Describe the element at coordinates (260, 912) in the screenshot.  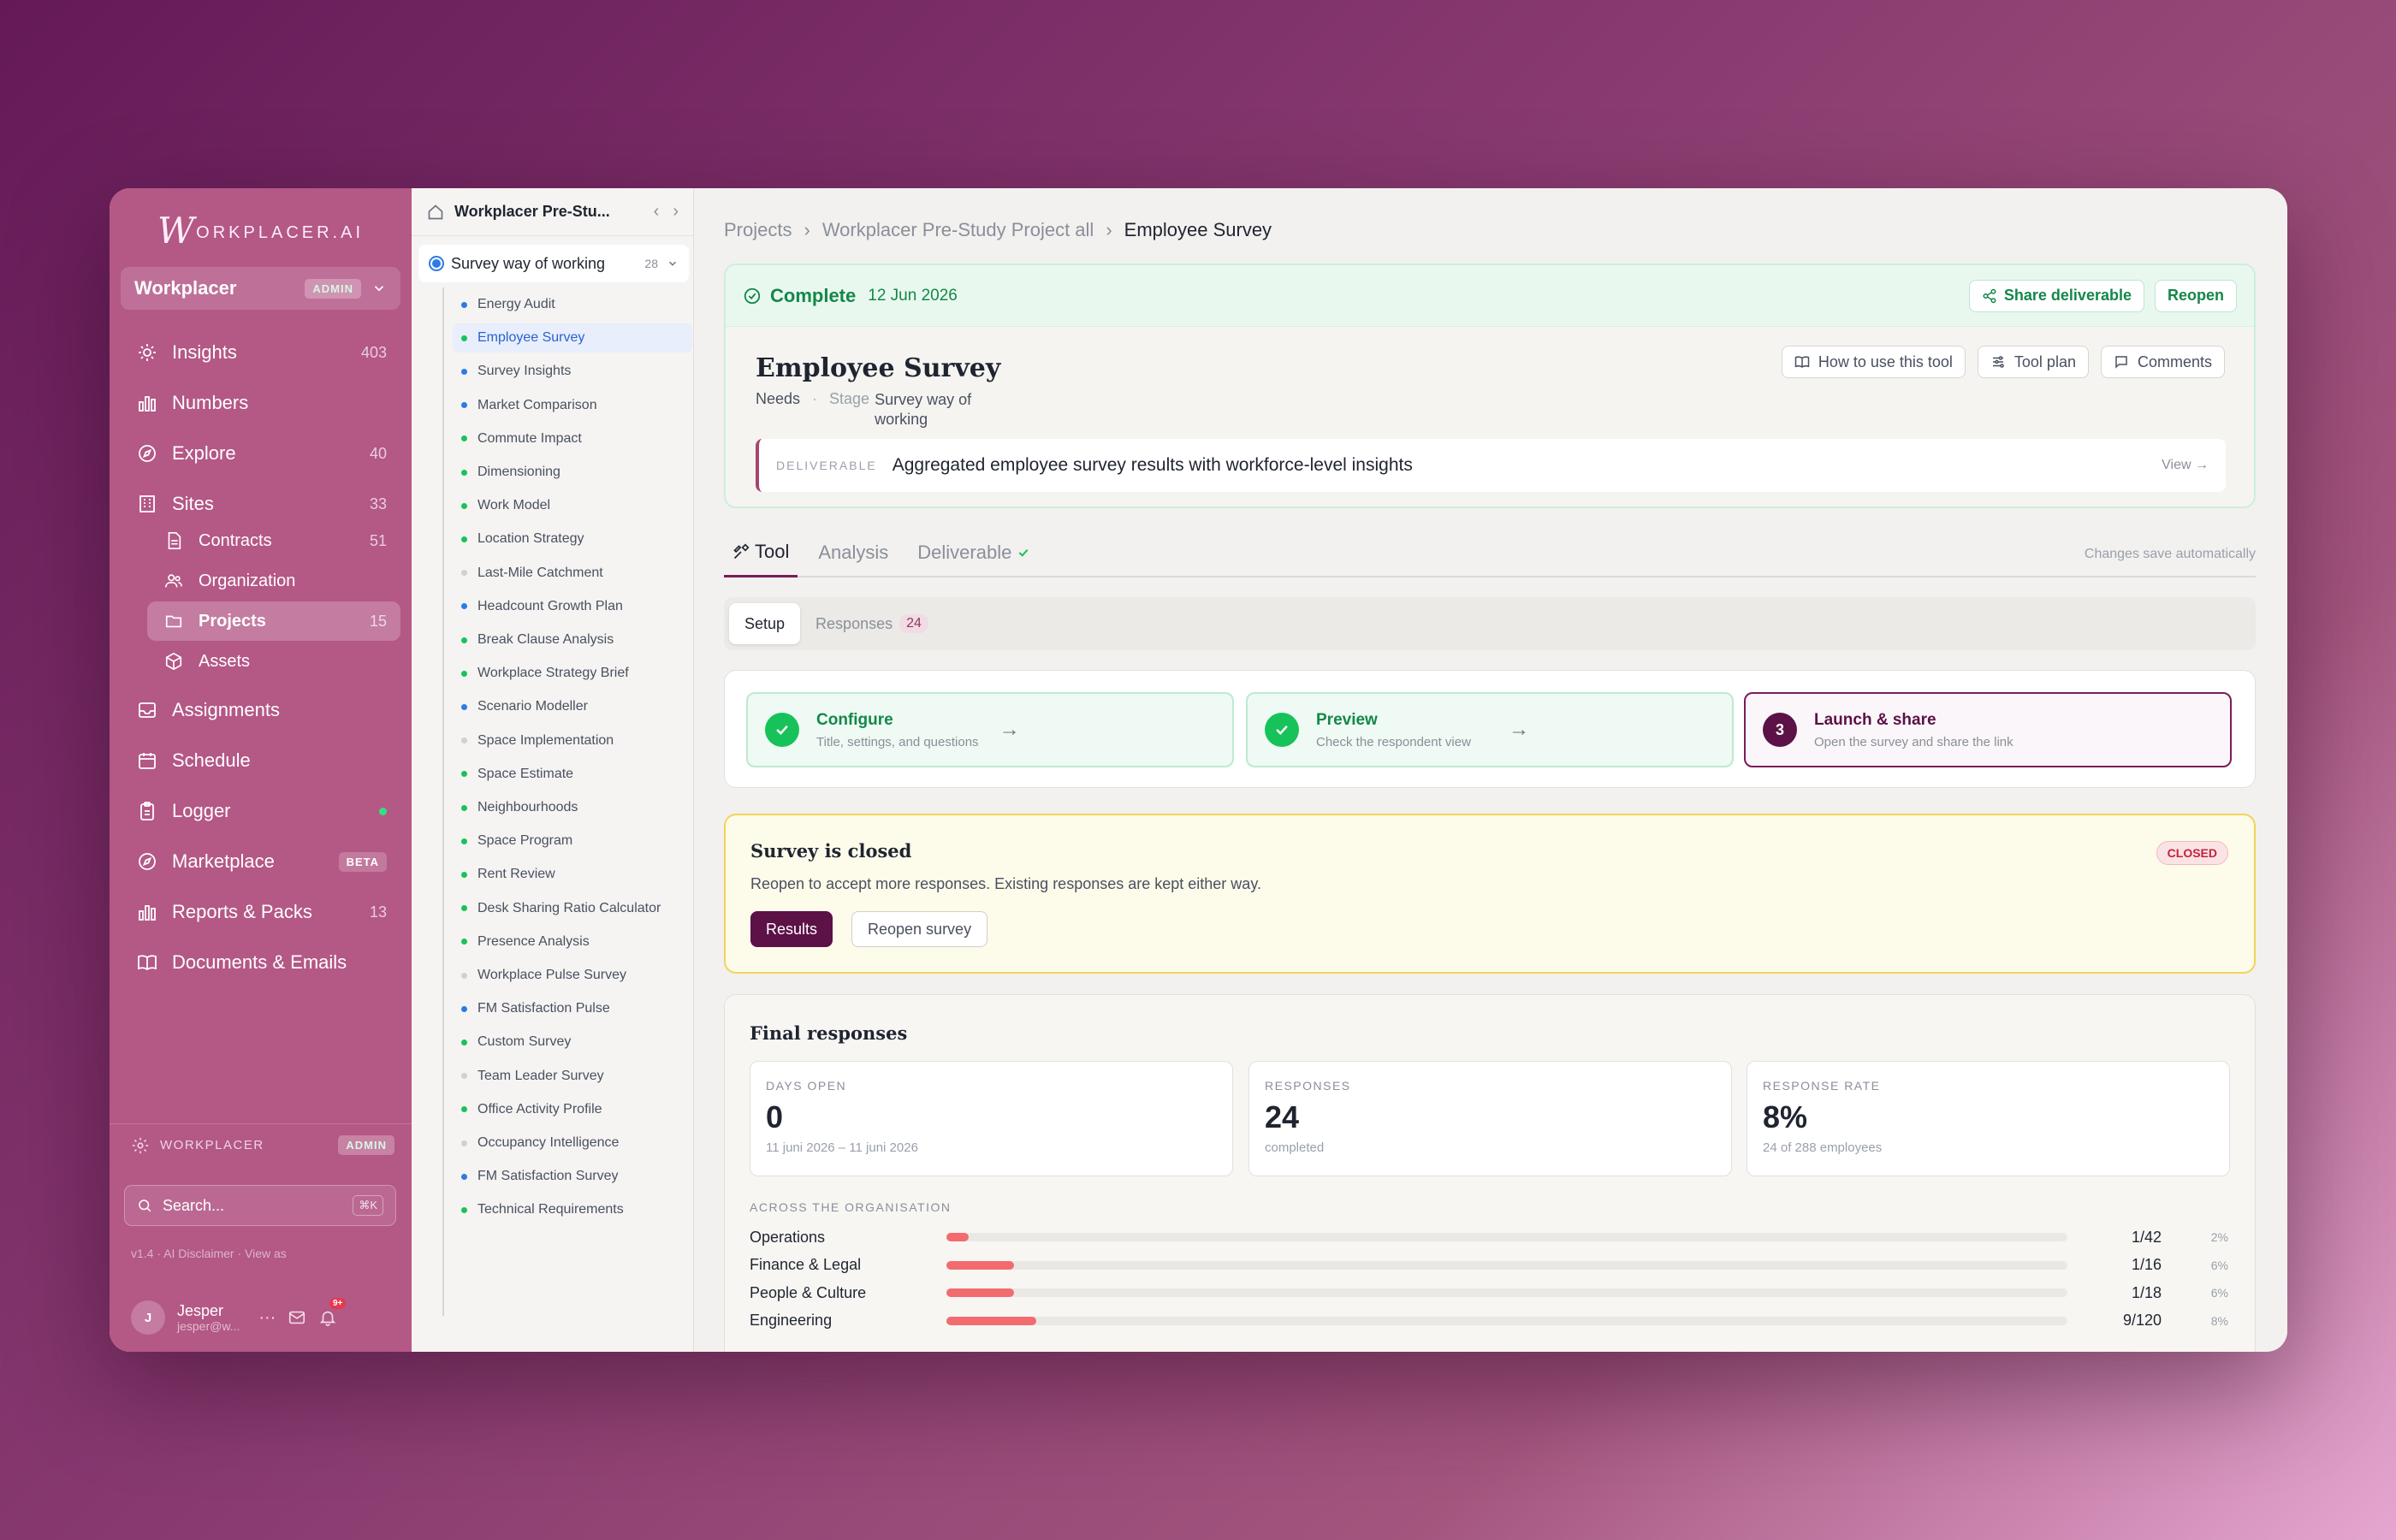
I see `nav-reports: Reports & Packs 13` at that location.